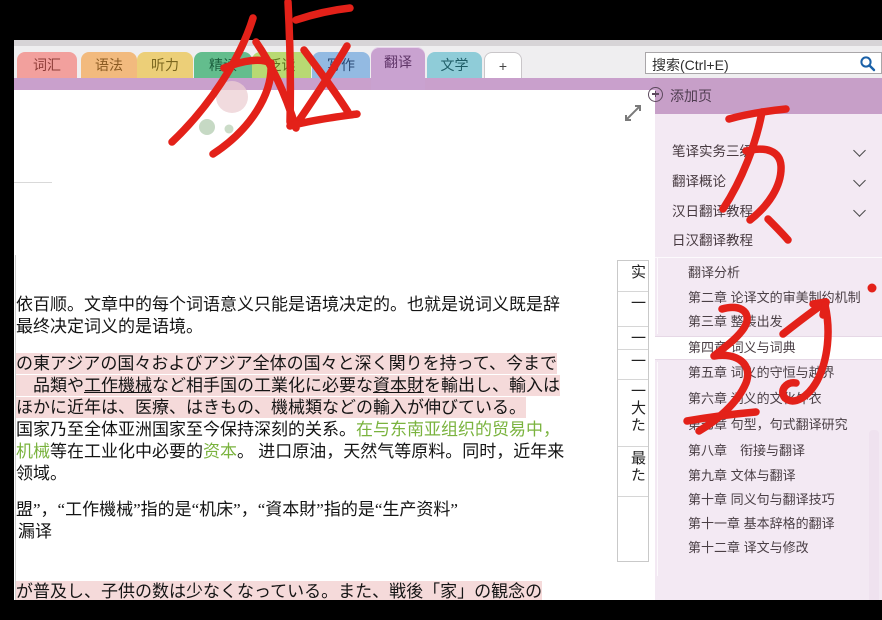 Image resolution: width=882 pixels, height=620 pixels. Describe the element at coordinates (655, 94) in the screenshot. I see `plus-circle-icon` at that location.